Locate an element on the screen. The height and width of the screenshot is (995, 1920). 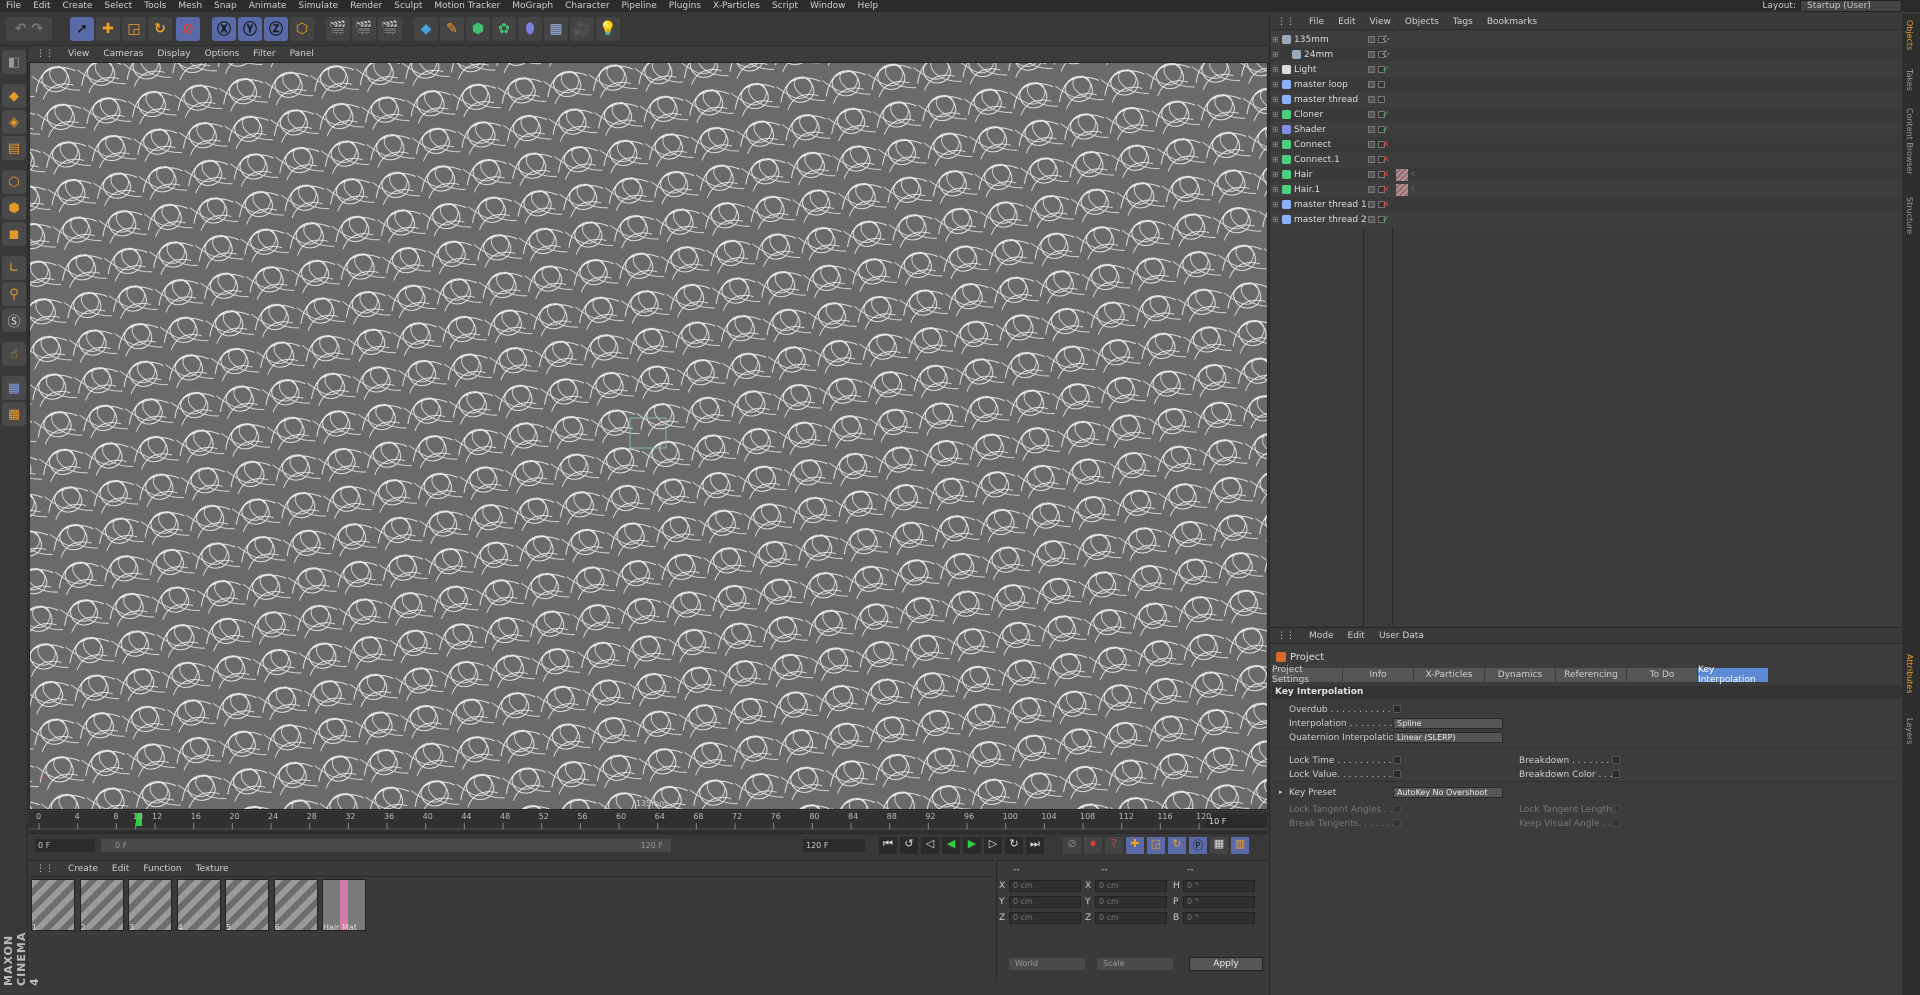
next-frame-icon: ▷ is located at coordinates (993, 845).